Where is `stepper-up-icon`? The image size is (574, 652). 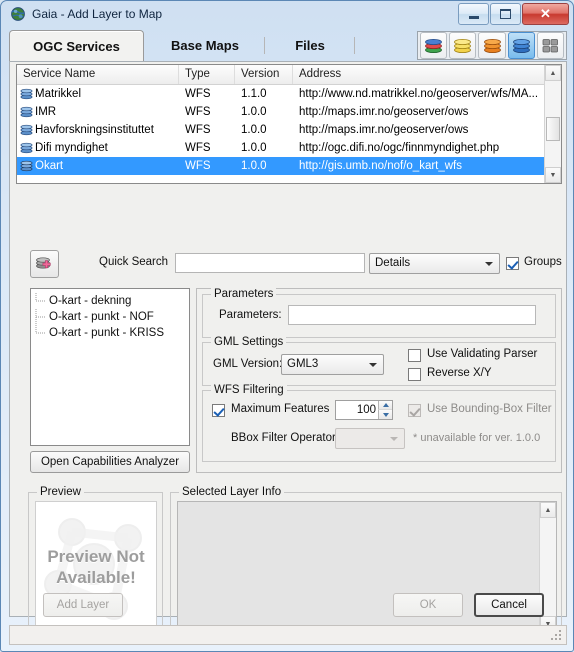
stepper-up-icon is located at coordinates (385, 405).